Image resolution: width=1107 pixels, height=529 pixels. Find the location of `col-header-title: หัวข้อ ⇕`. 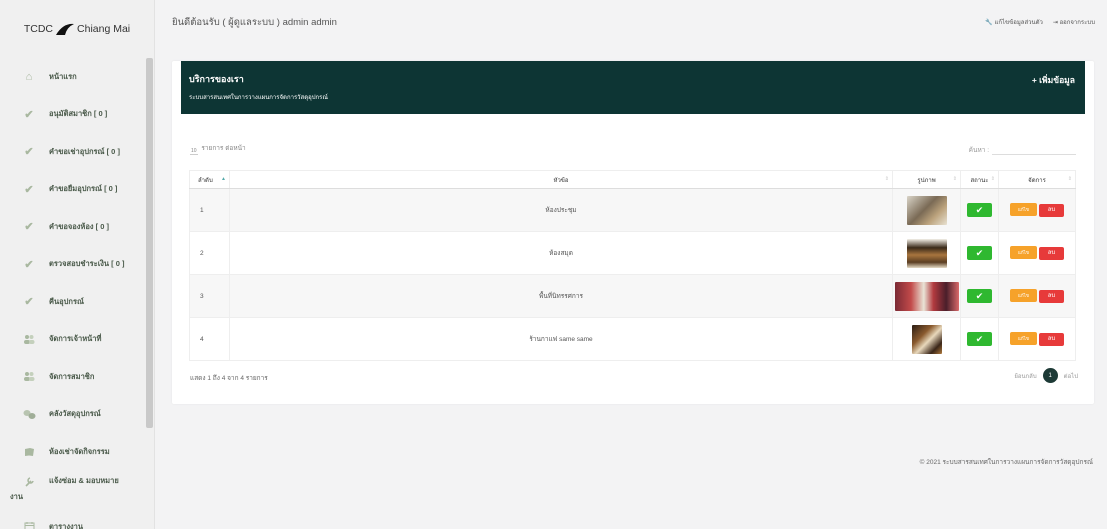

col-header-title: หัวข้อ ⇕ is located at coordinates (561, 179).